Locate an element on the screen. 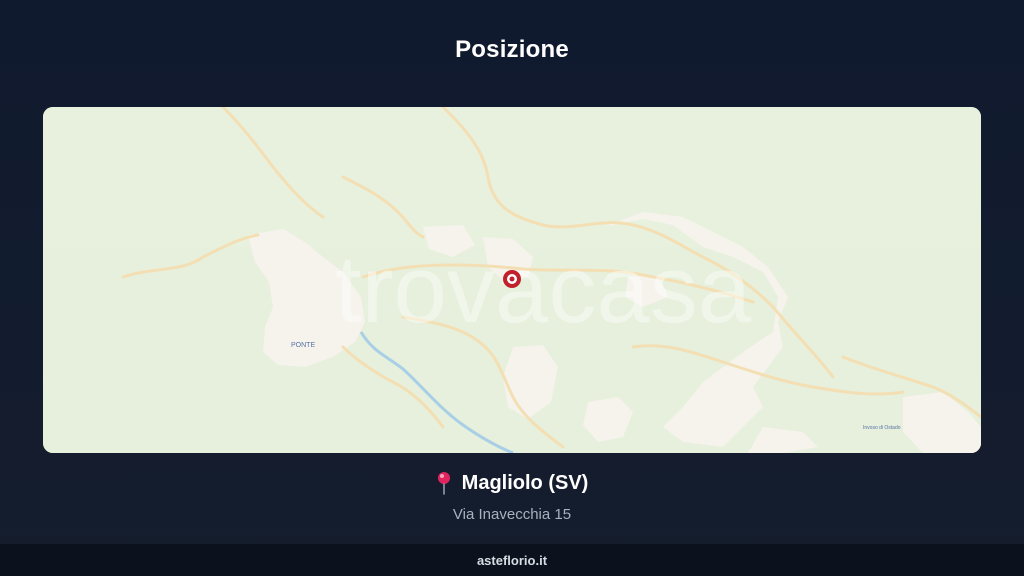  city-name: Magliolo (SV) is located at coordinates (525, 482).